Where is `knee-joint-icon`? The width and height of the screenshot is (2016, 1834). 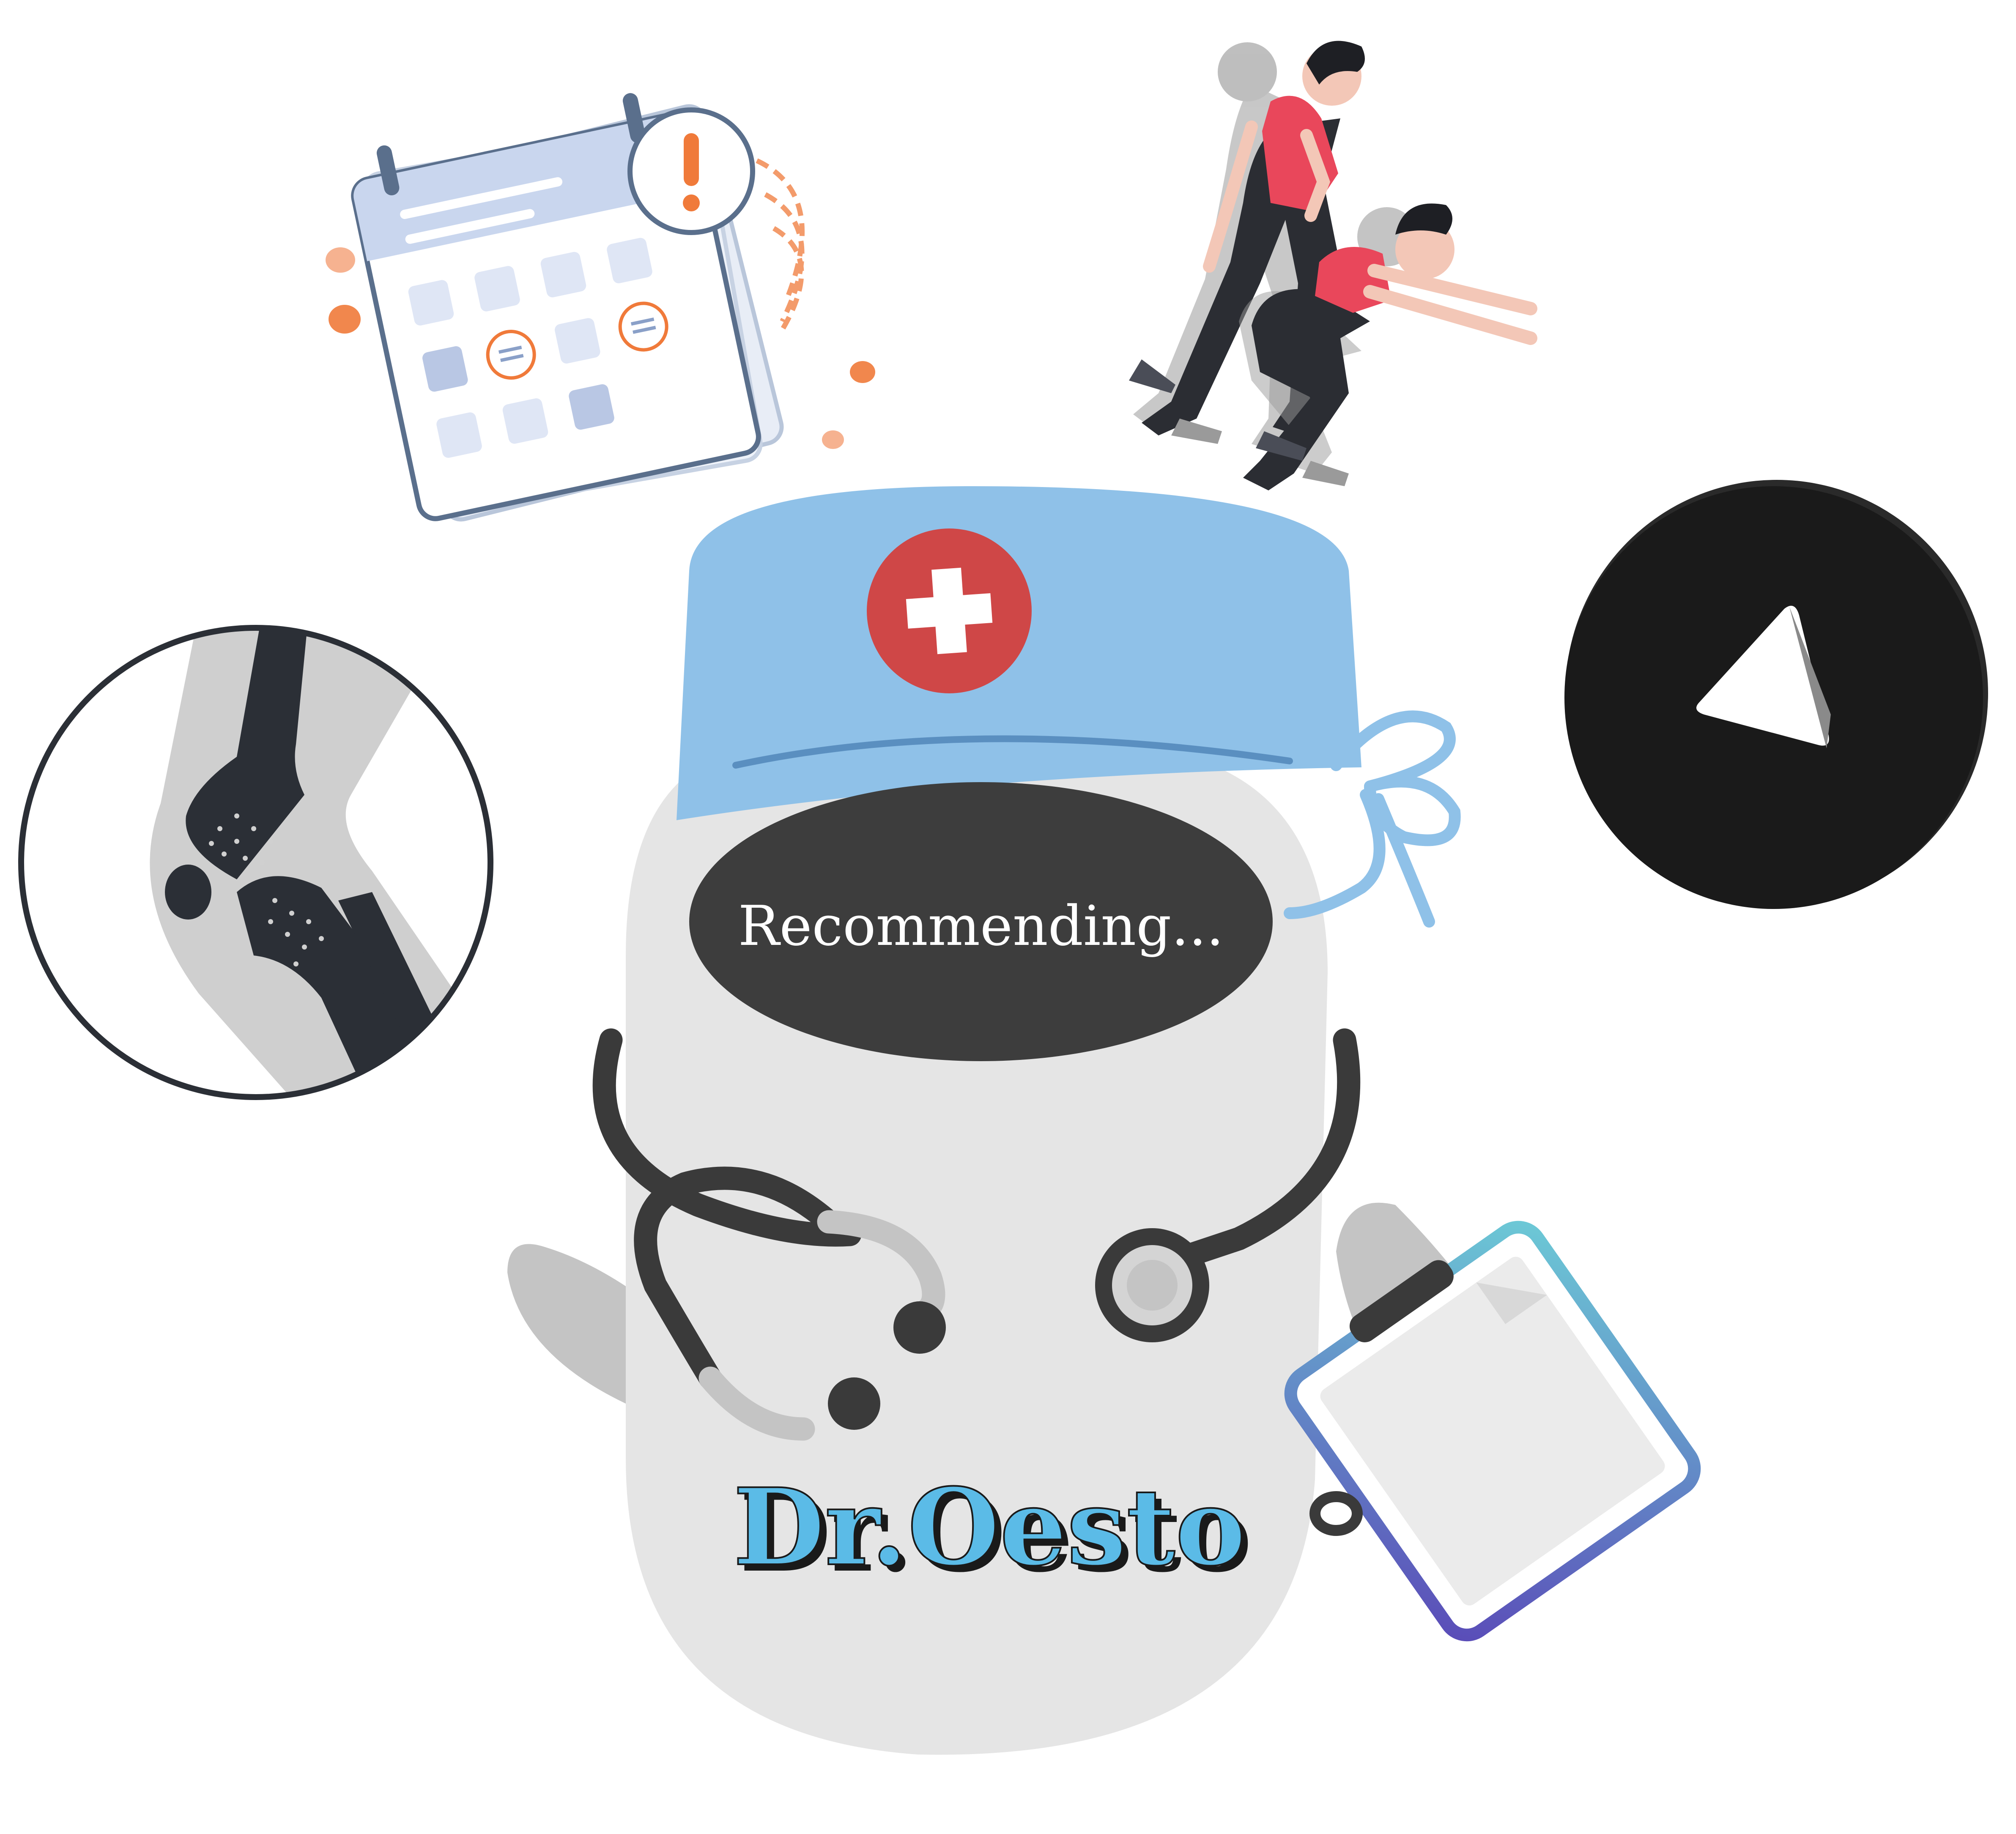
knee-joint-icon is located at coordinates (256, 863).